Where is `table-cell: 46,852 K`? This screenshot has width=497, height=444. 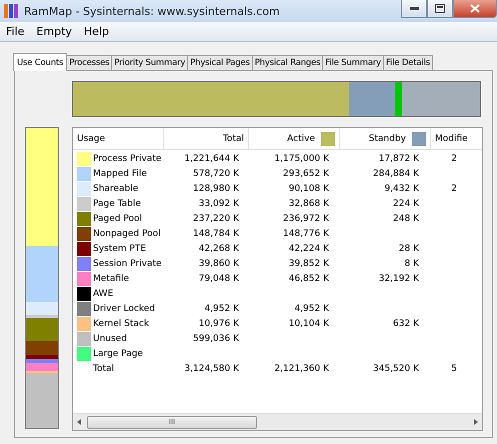 table-cell: 46,852 K is located at coordinates (308, 279).